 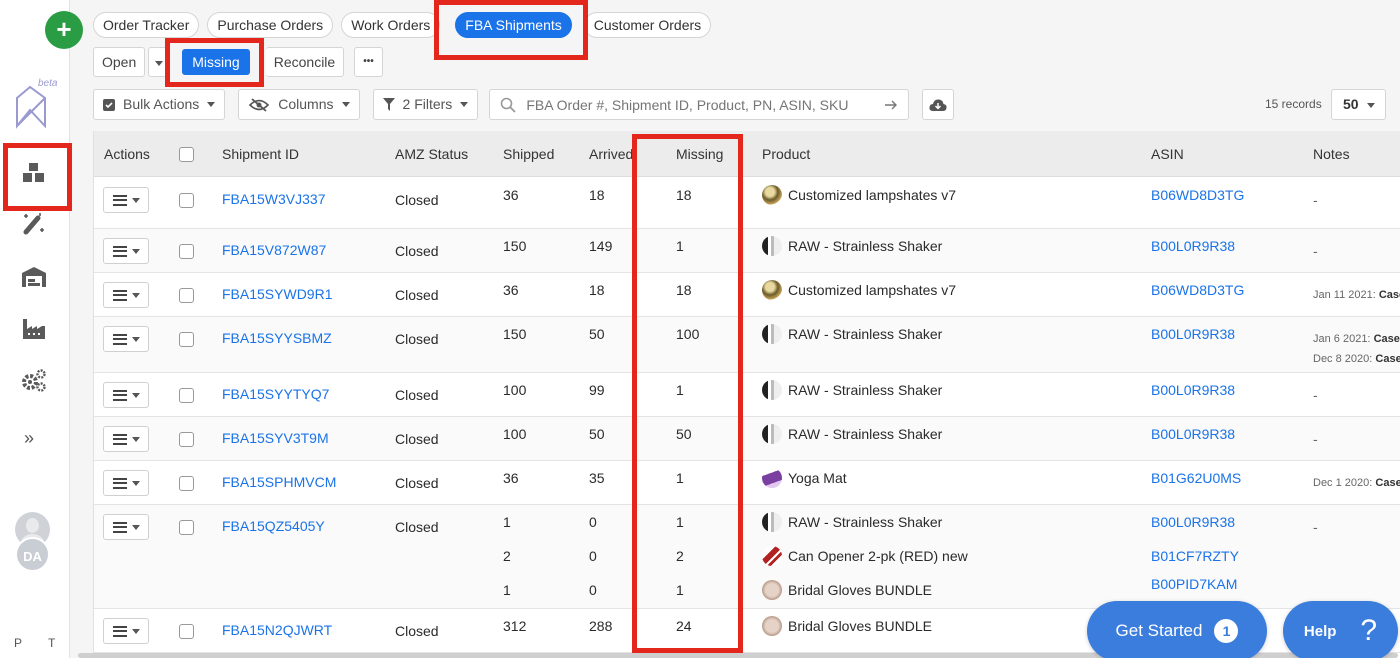 I want to click on app-logo: beta, so click(x=36, y=104).